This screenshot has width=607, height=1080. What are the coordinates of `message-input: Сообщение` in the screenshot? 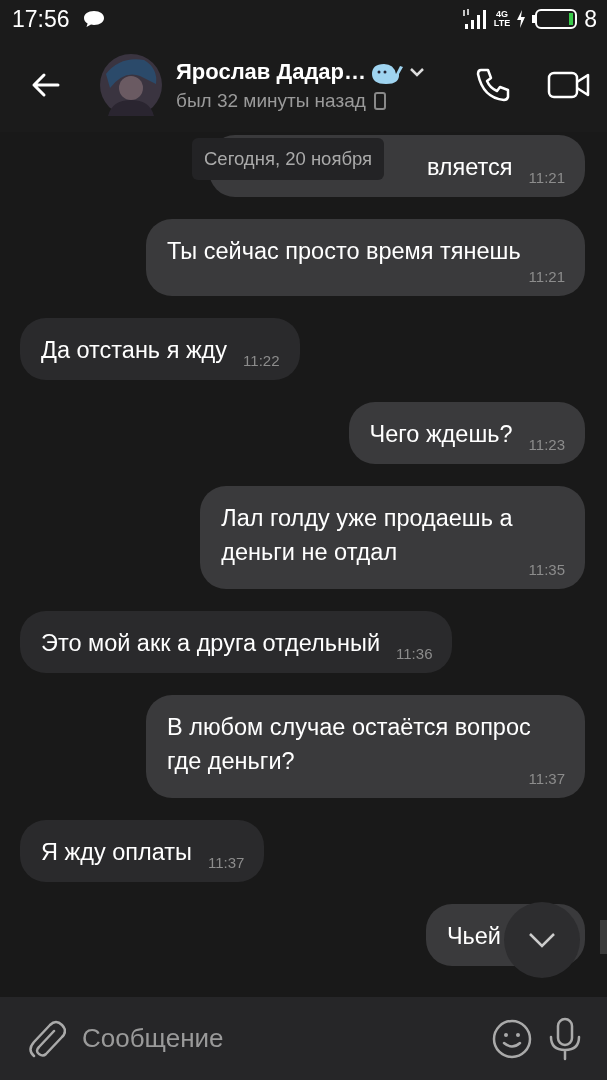 It's located at (278, 1038).